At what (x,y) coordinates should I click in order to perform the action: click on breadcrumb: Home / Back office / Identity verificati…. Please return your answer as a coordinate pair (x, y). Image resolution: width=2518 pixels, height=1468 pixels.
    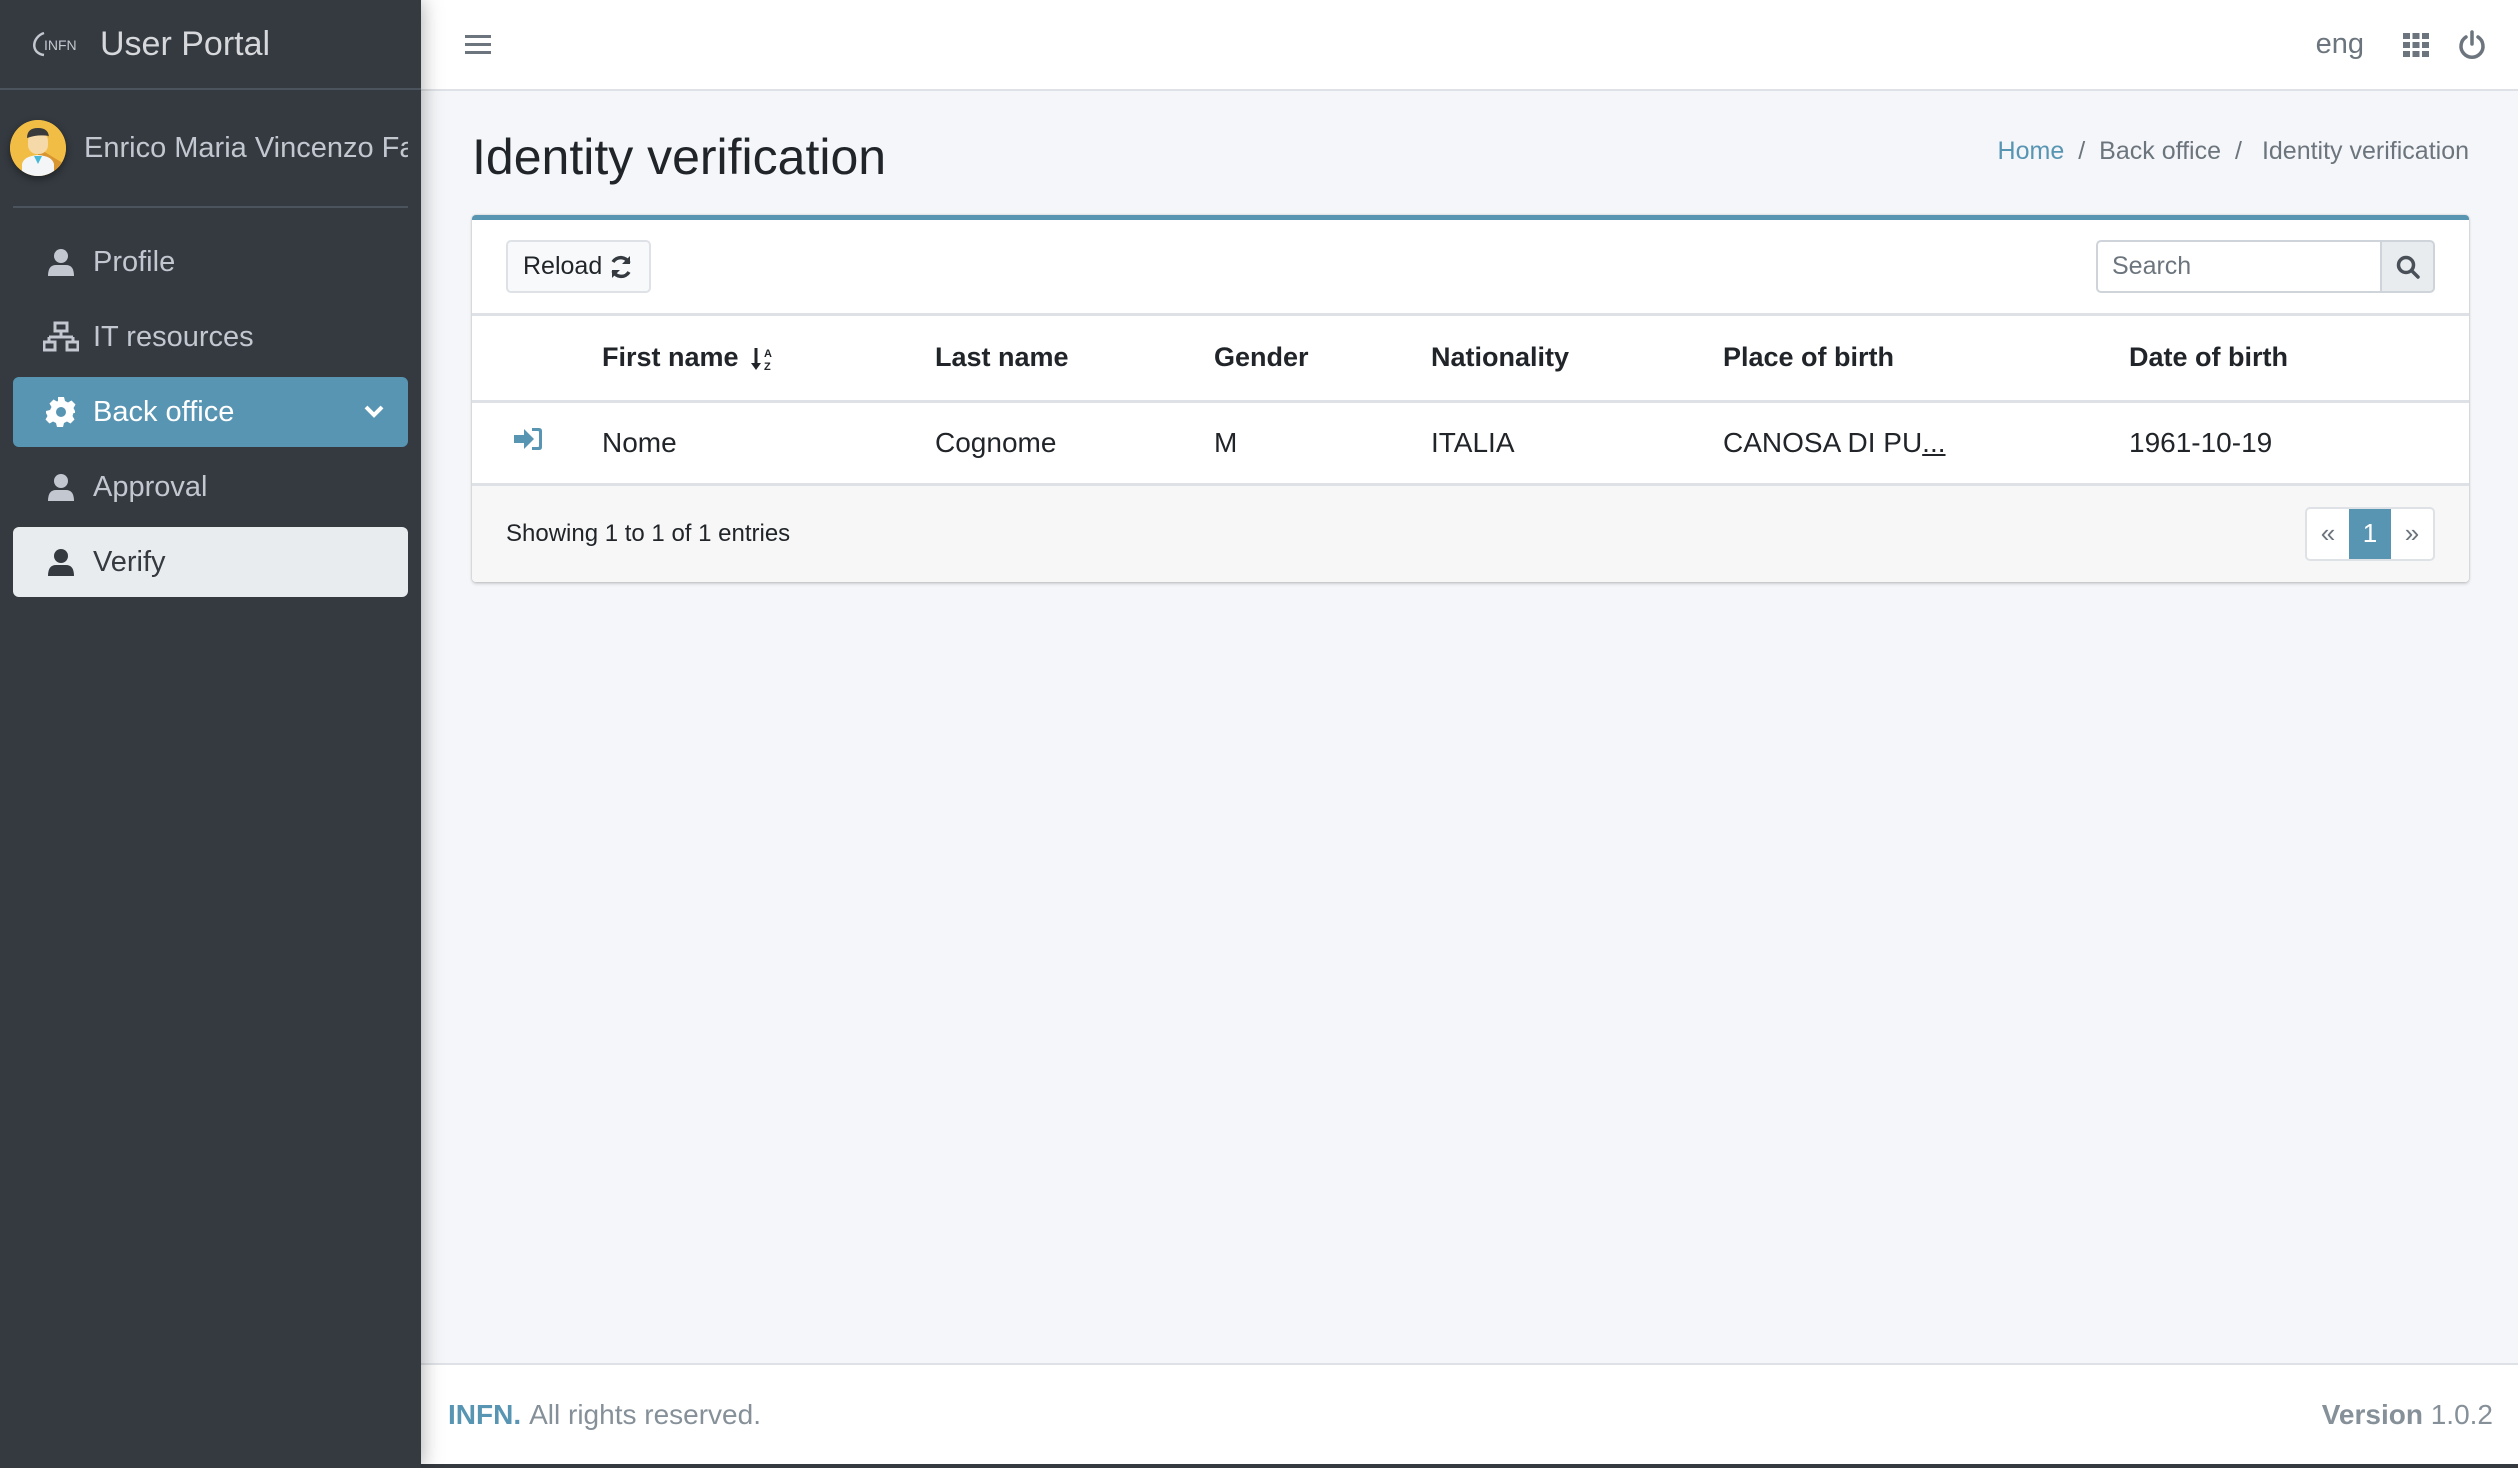
    Looking at the image, I should click on (2233, 151).